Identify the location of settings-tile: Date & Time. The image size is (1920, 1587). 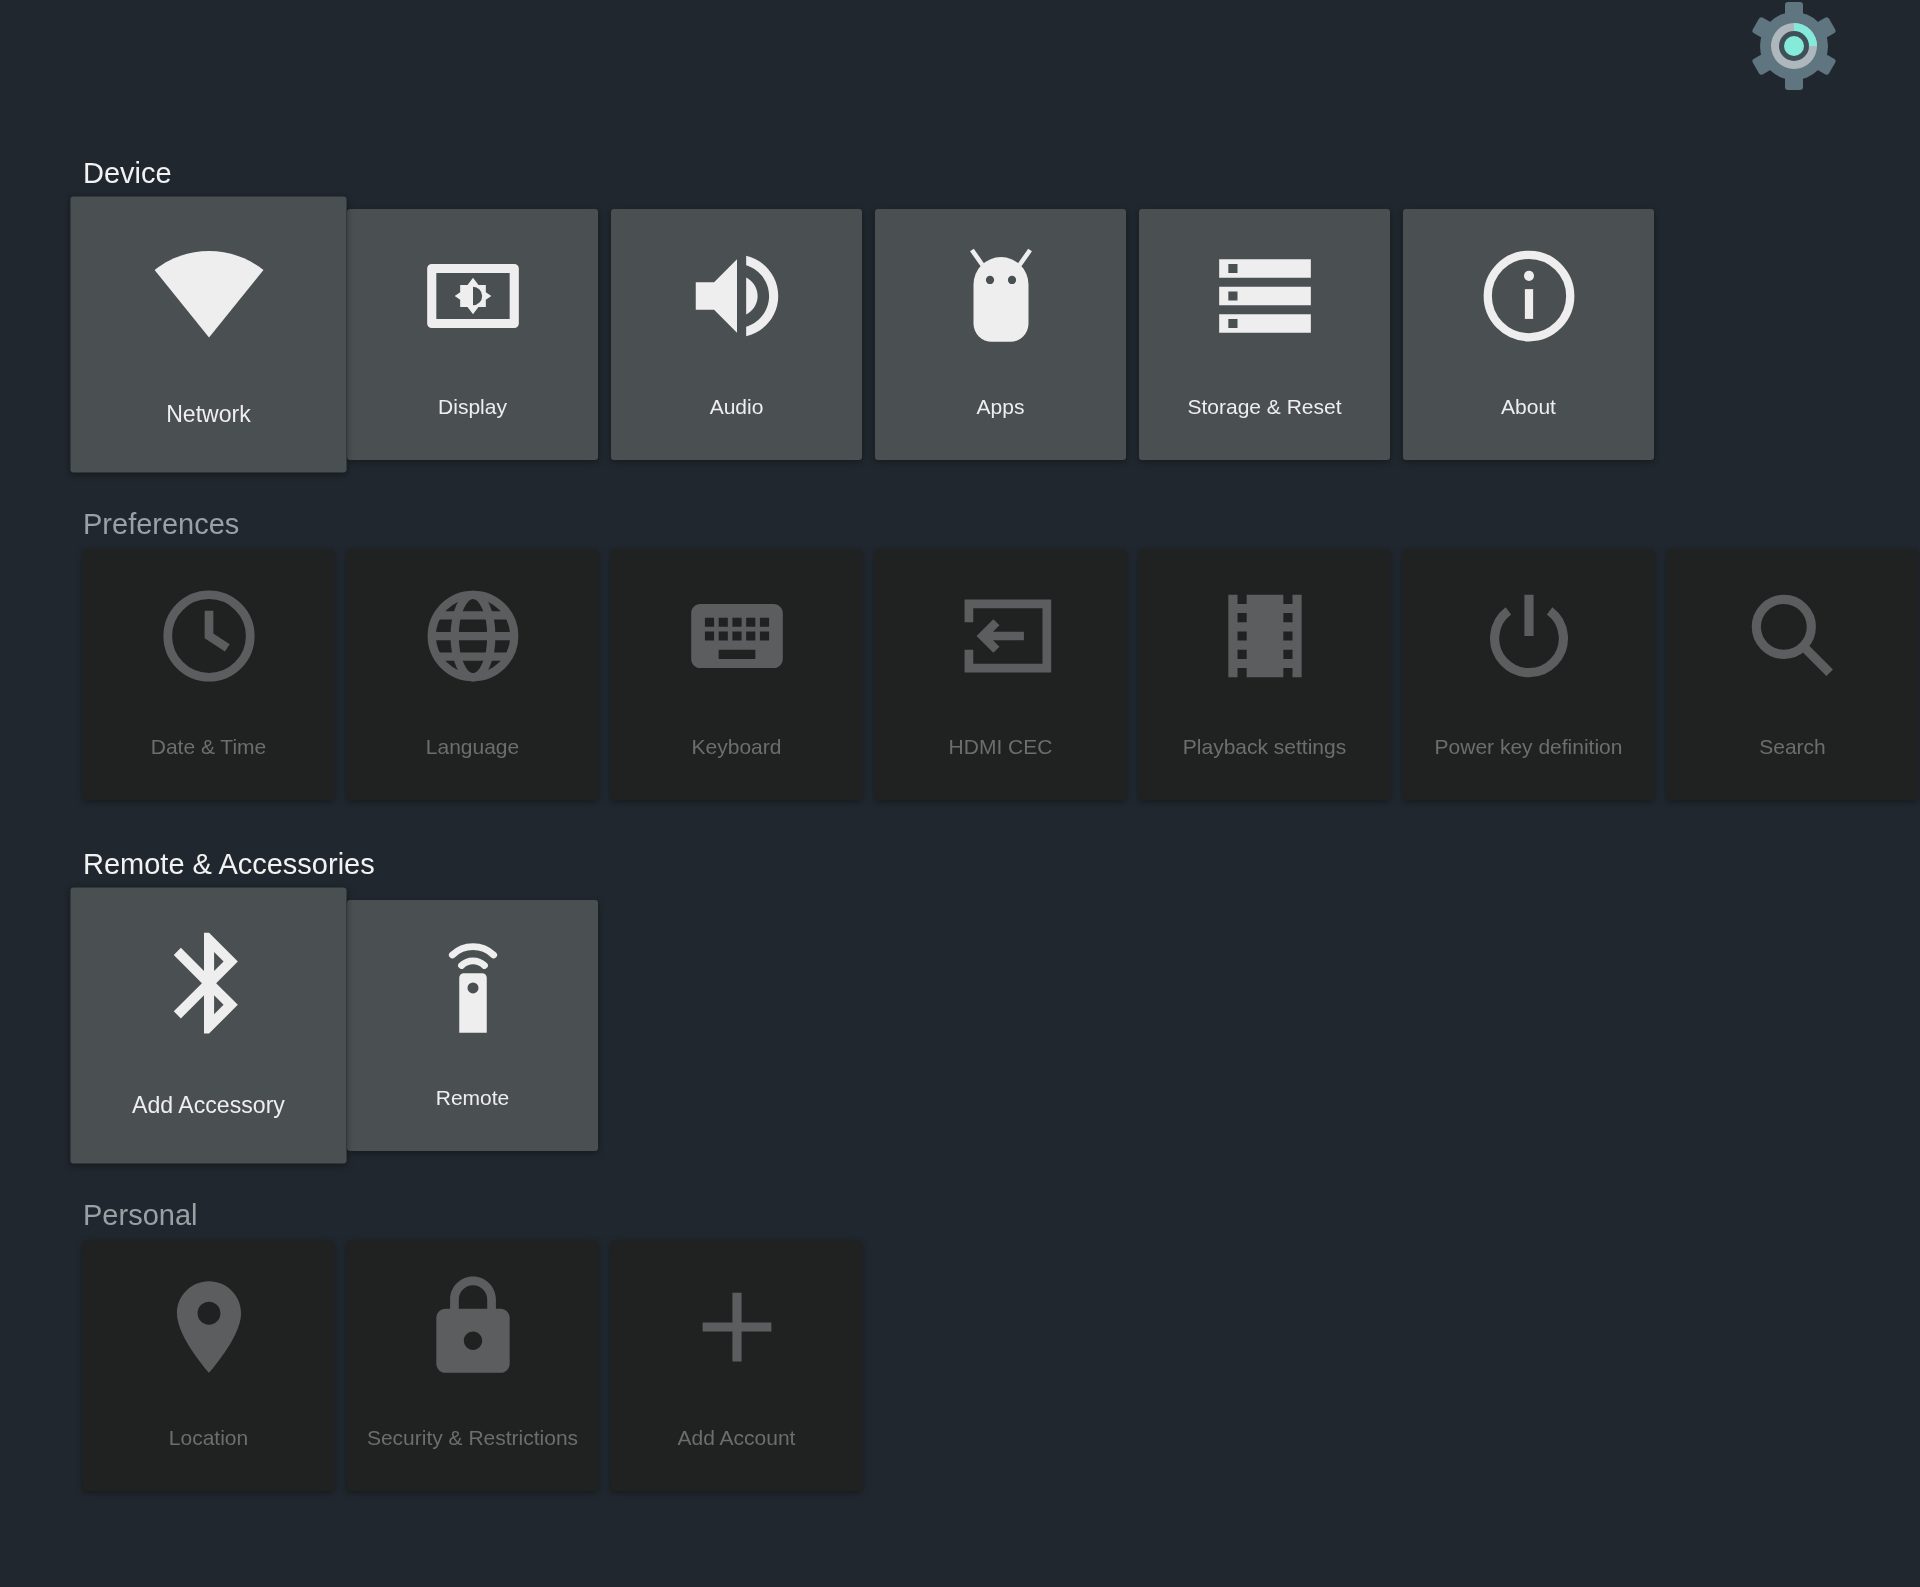
(208, 674).